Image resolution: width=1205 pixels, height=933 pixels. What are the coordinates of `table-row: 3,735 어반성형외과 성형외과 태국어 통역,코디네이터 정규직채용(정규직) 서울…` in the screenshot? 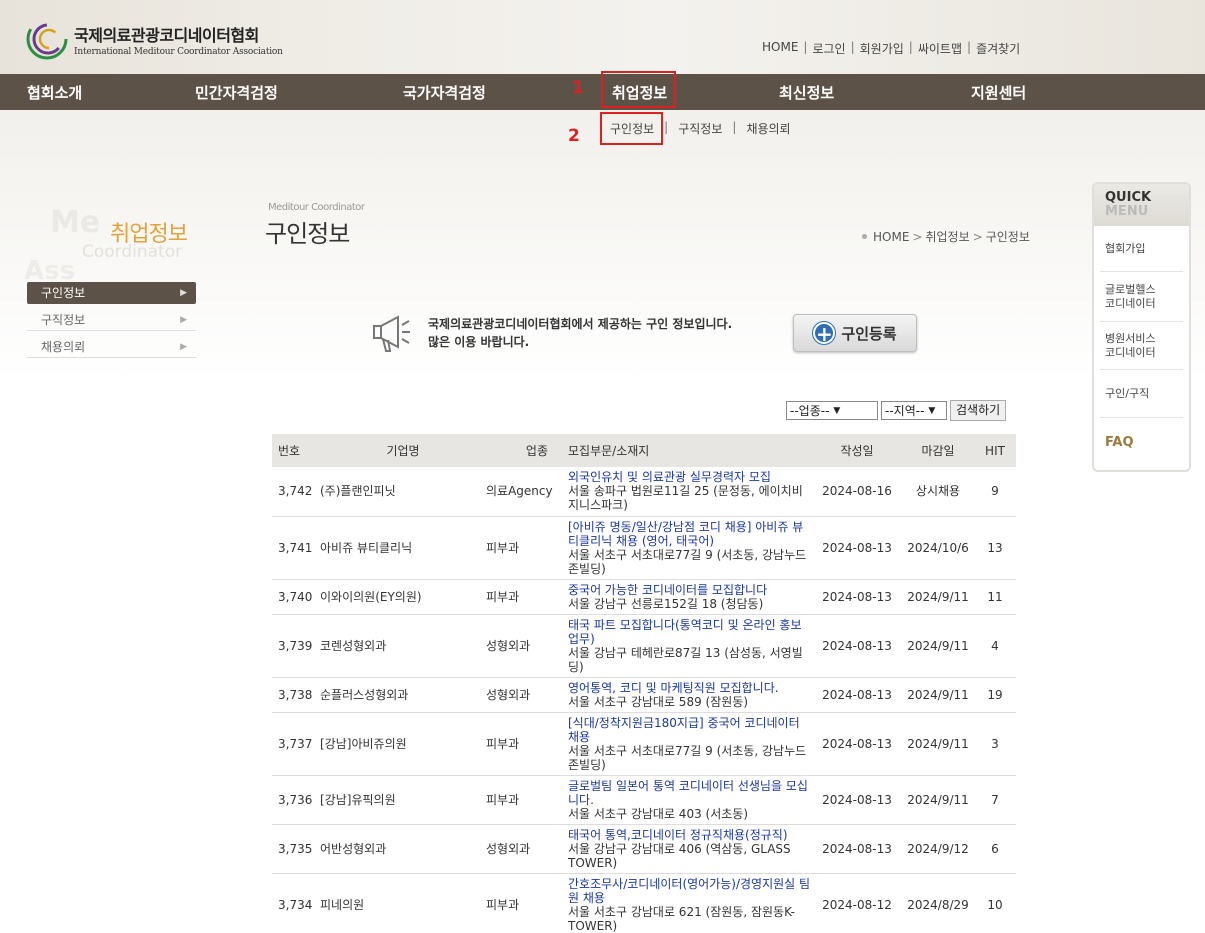 It's located at (644, 849).